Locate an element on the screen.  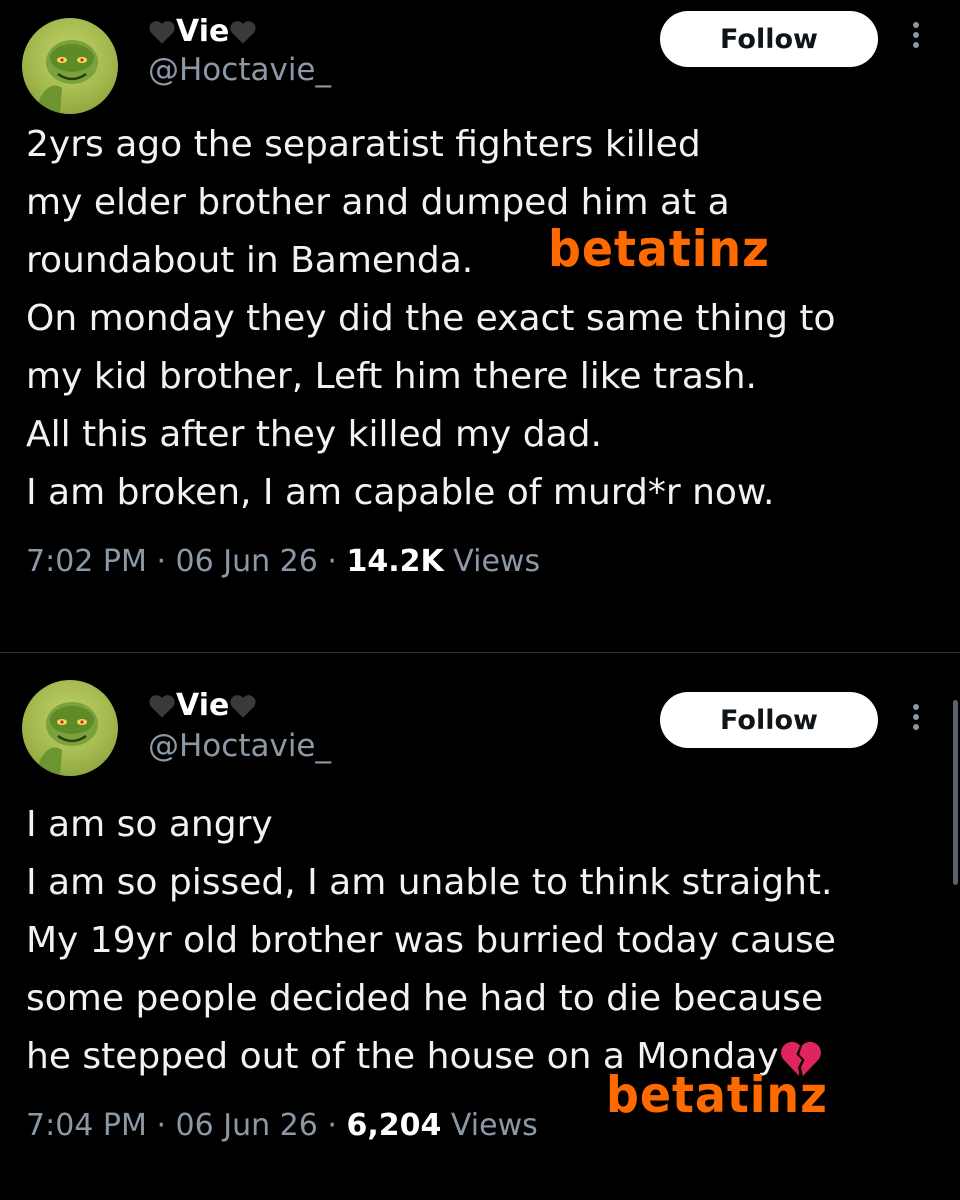
tweet-line: roundabout in Bamenda. is located at coordinates (250, 260).